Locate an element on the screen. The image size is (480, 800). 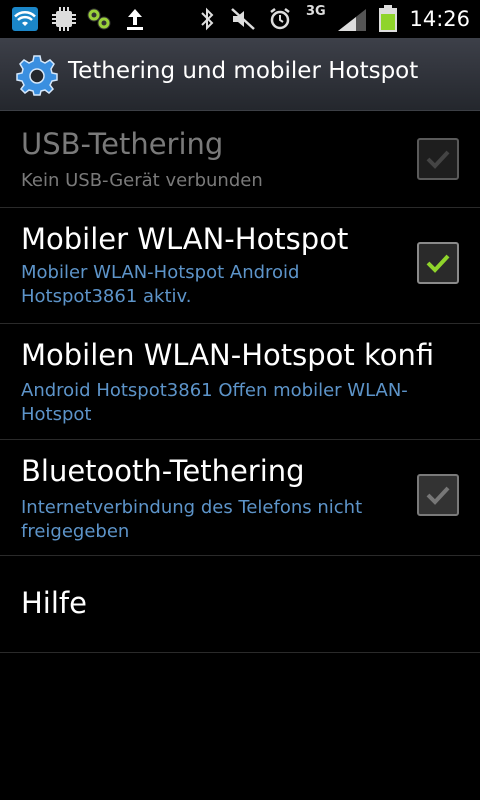
list-item-subtitle: Kein USB-Gerät verbunden is located at coordinates (142, 180).